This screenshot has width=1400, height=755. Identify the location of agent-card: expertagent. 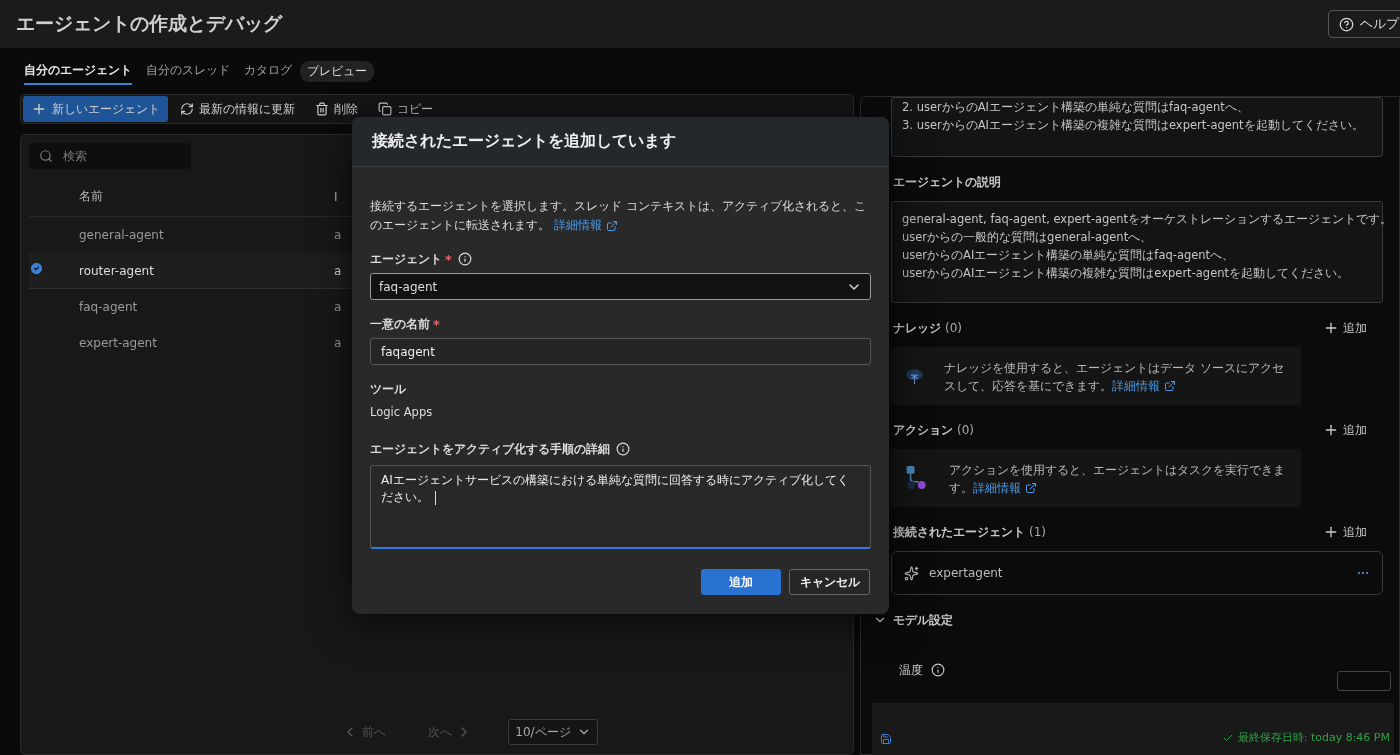
(1137, 573).